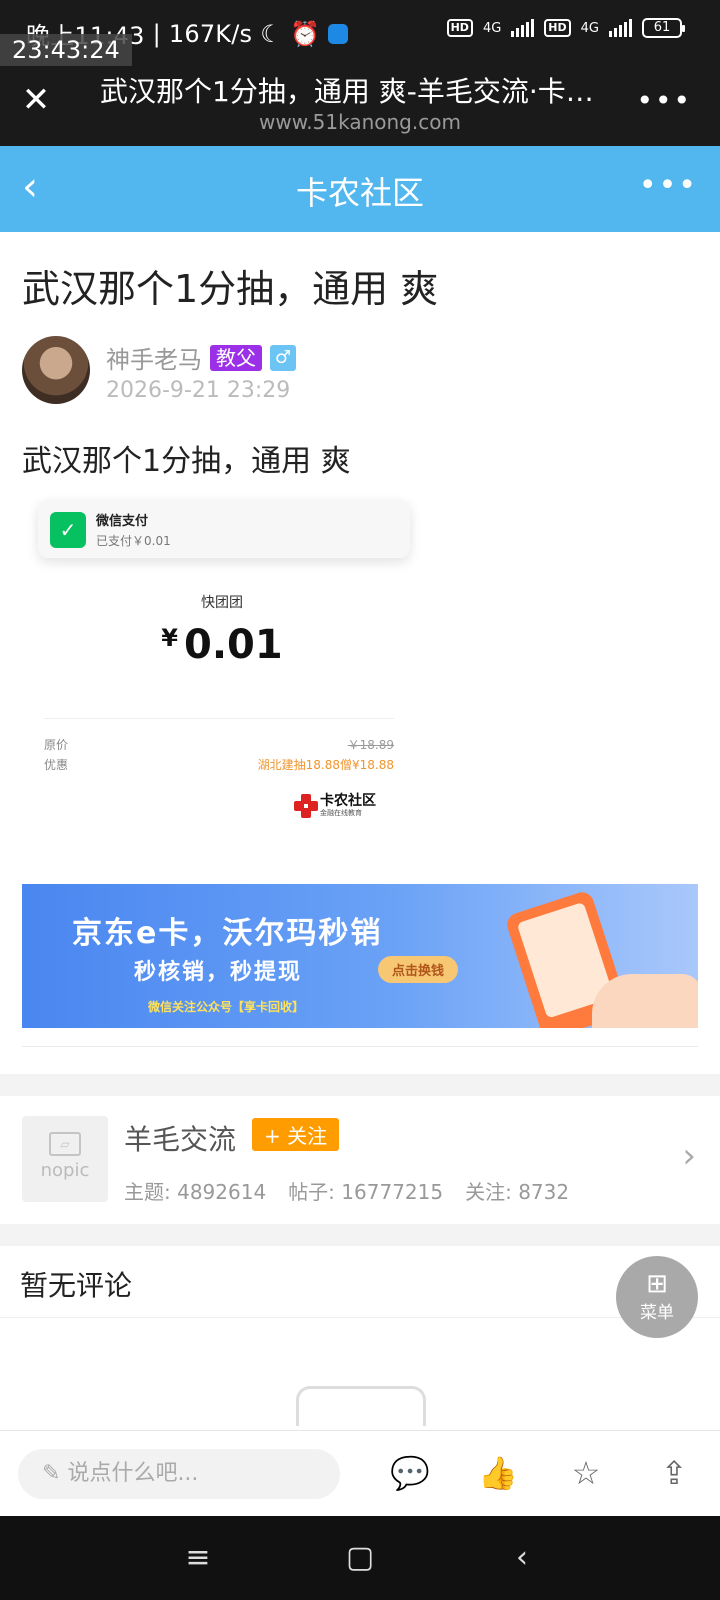 The image size is (720, 1600). I want to click on status-right: HD 4G HD 4G 61, so click(565, 28).